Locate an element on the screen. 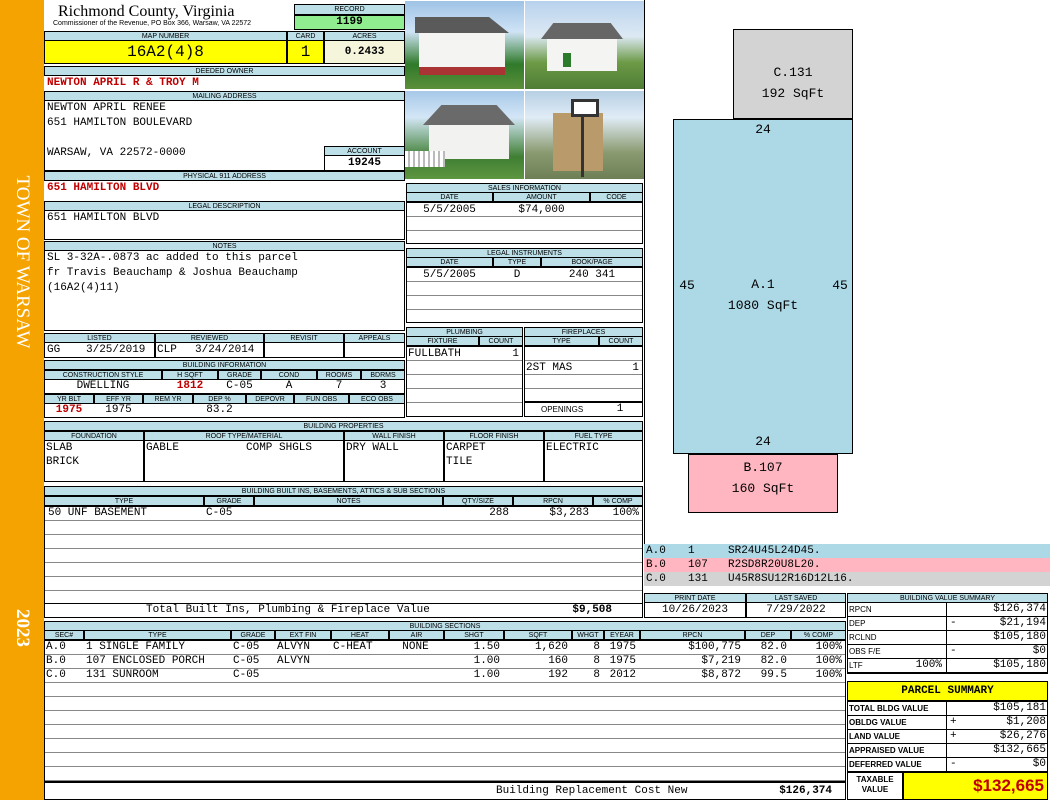  replacement-row is located at coordinates (445, 791).